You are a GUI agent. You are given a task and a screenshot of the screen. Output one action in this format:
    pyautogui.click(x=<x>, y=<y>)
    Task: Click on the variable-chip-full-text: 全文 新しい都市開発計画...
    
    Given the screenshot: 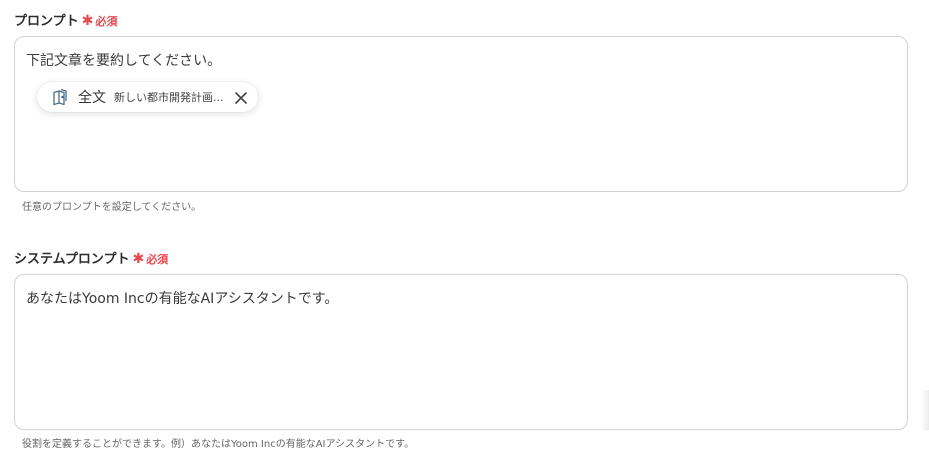 What is the action you would take?
    pyautogui.click(x=147, y=97)
    